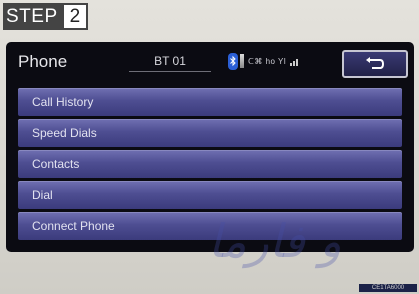 The image size is (419, 294). Describe the element at coordinates (43, 61) in the screenshot. I see `page-title: Phone` at that location.